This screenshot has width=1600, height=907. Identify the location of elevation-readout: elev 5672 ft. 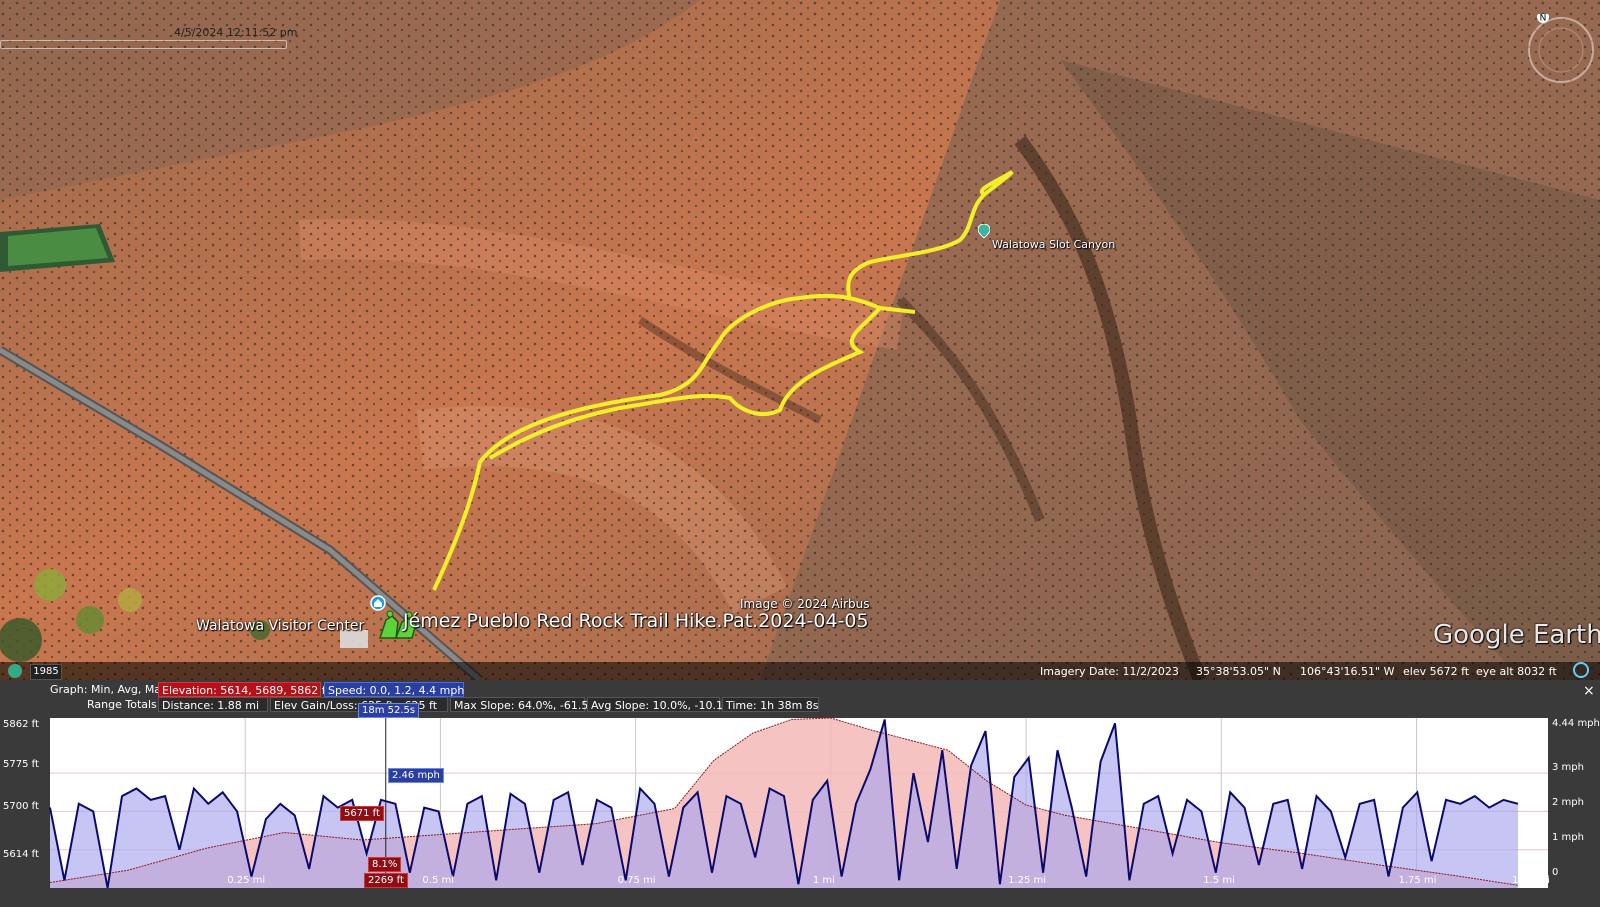
(1436, 671).